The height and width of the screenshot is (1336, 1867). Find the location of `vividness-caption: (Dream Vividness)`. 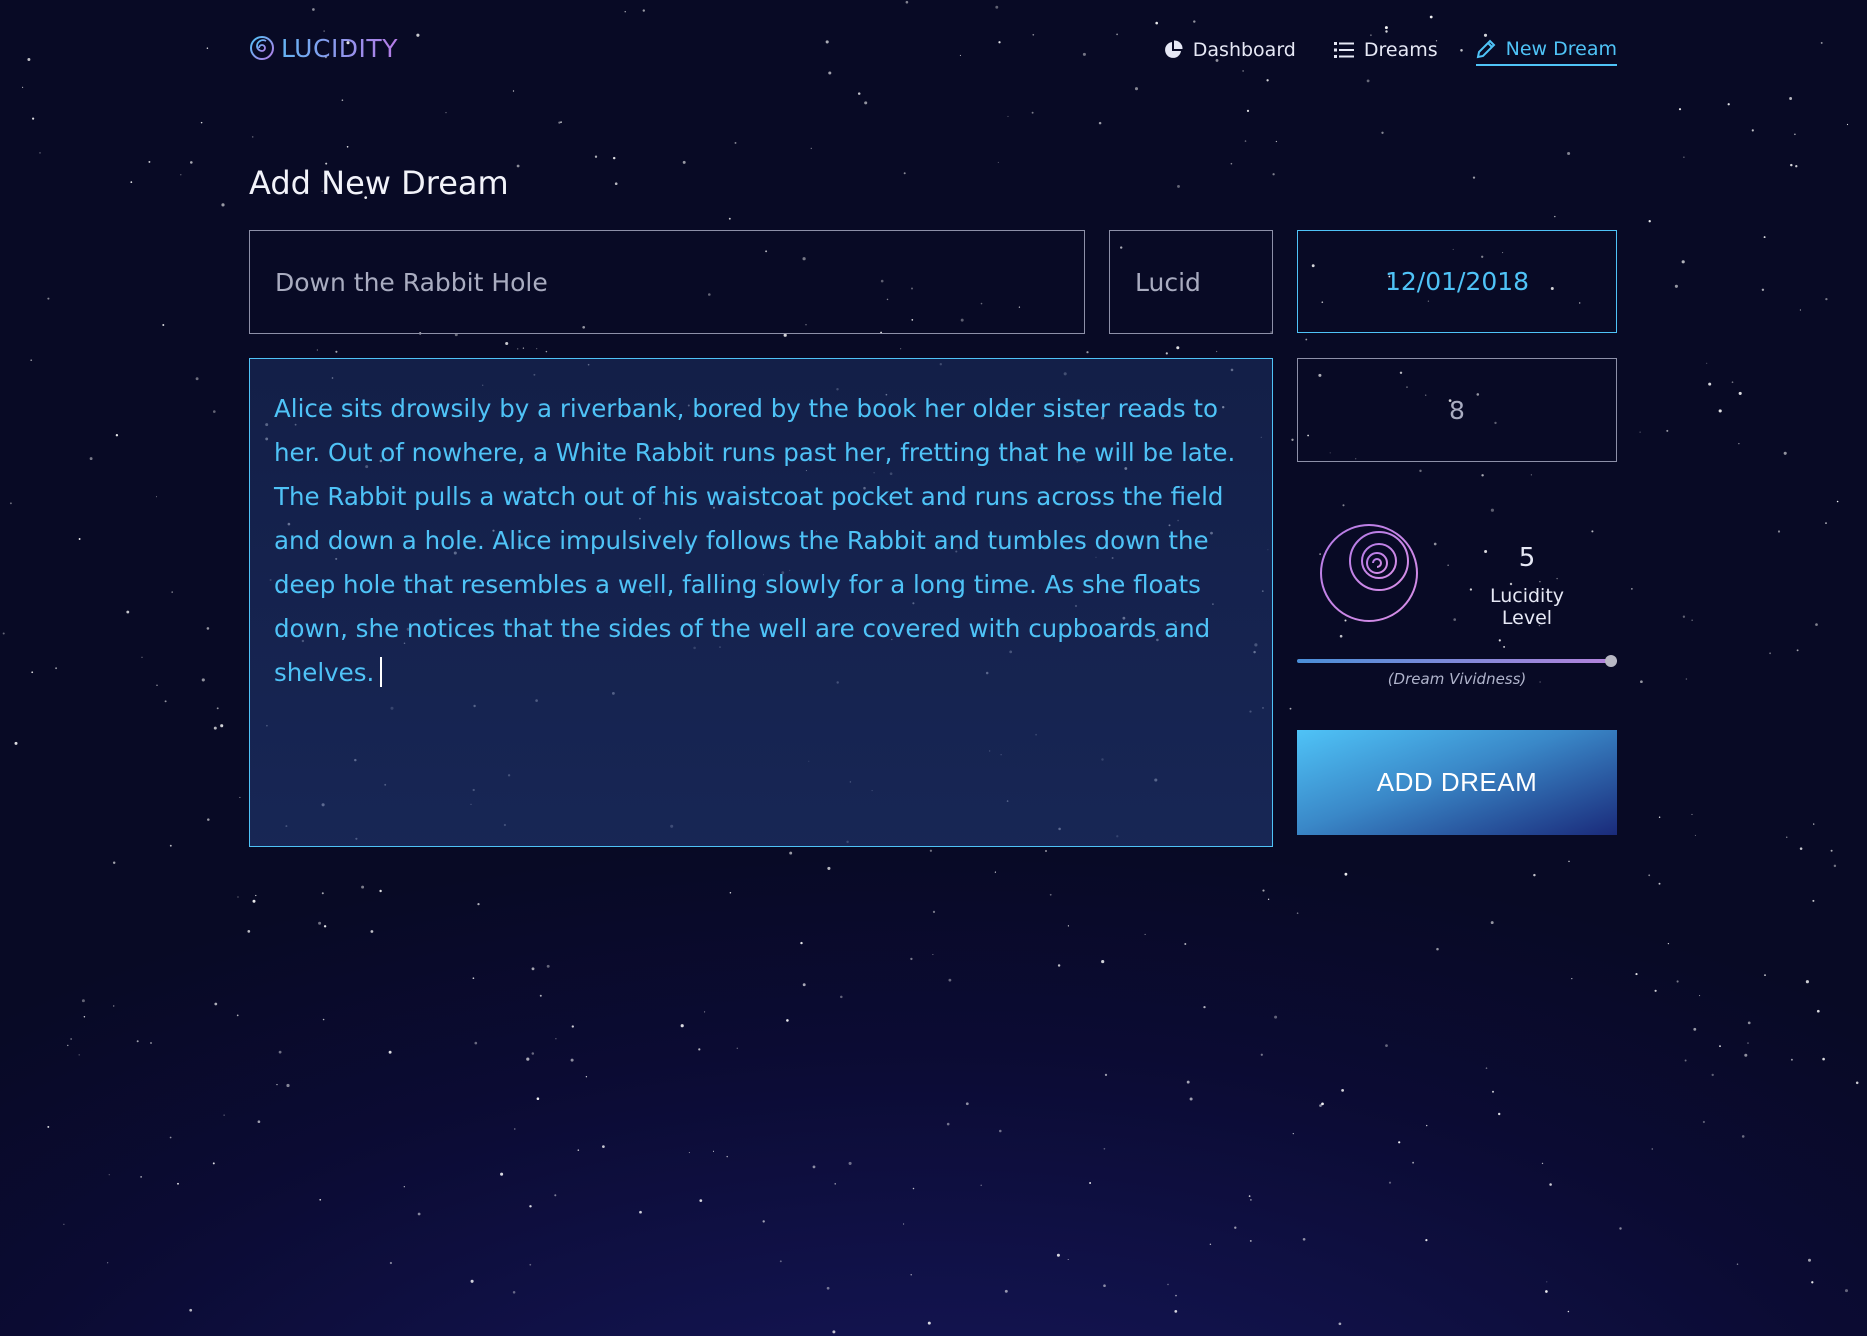

vividness-caption: (Dream Vividness) is located at coordinates (1457, 679).